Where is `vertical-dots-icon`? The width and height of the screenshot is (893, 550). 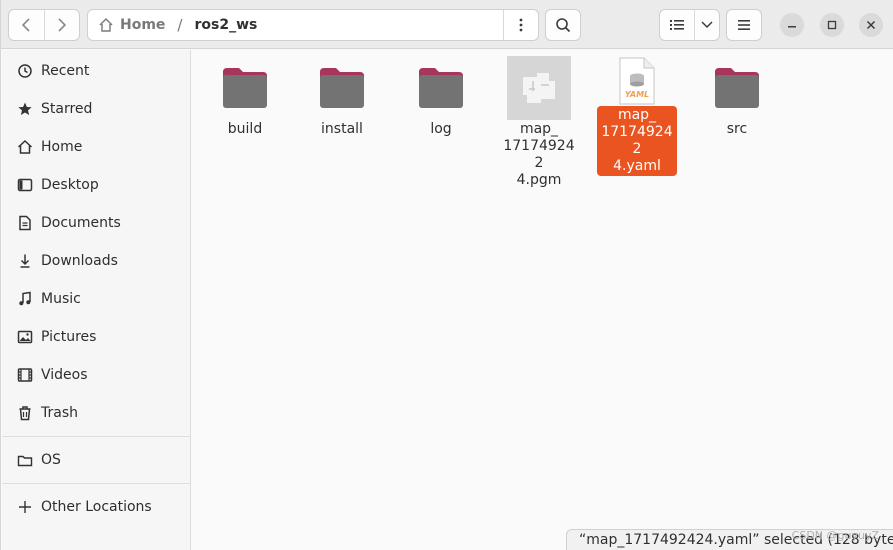 vertical-dots-icon is located at coordinates (521, 25).